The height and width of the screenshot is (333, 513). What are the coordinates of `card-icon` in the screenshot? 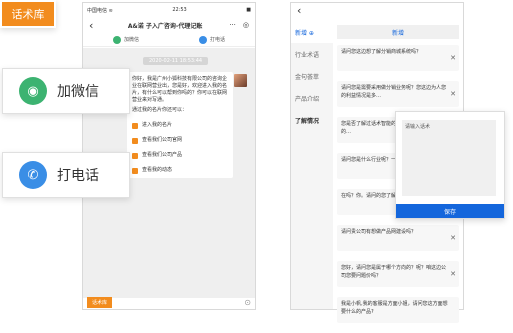 It's located at (135, 125).